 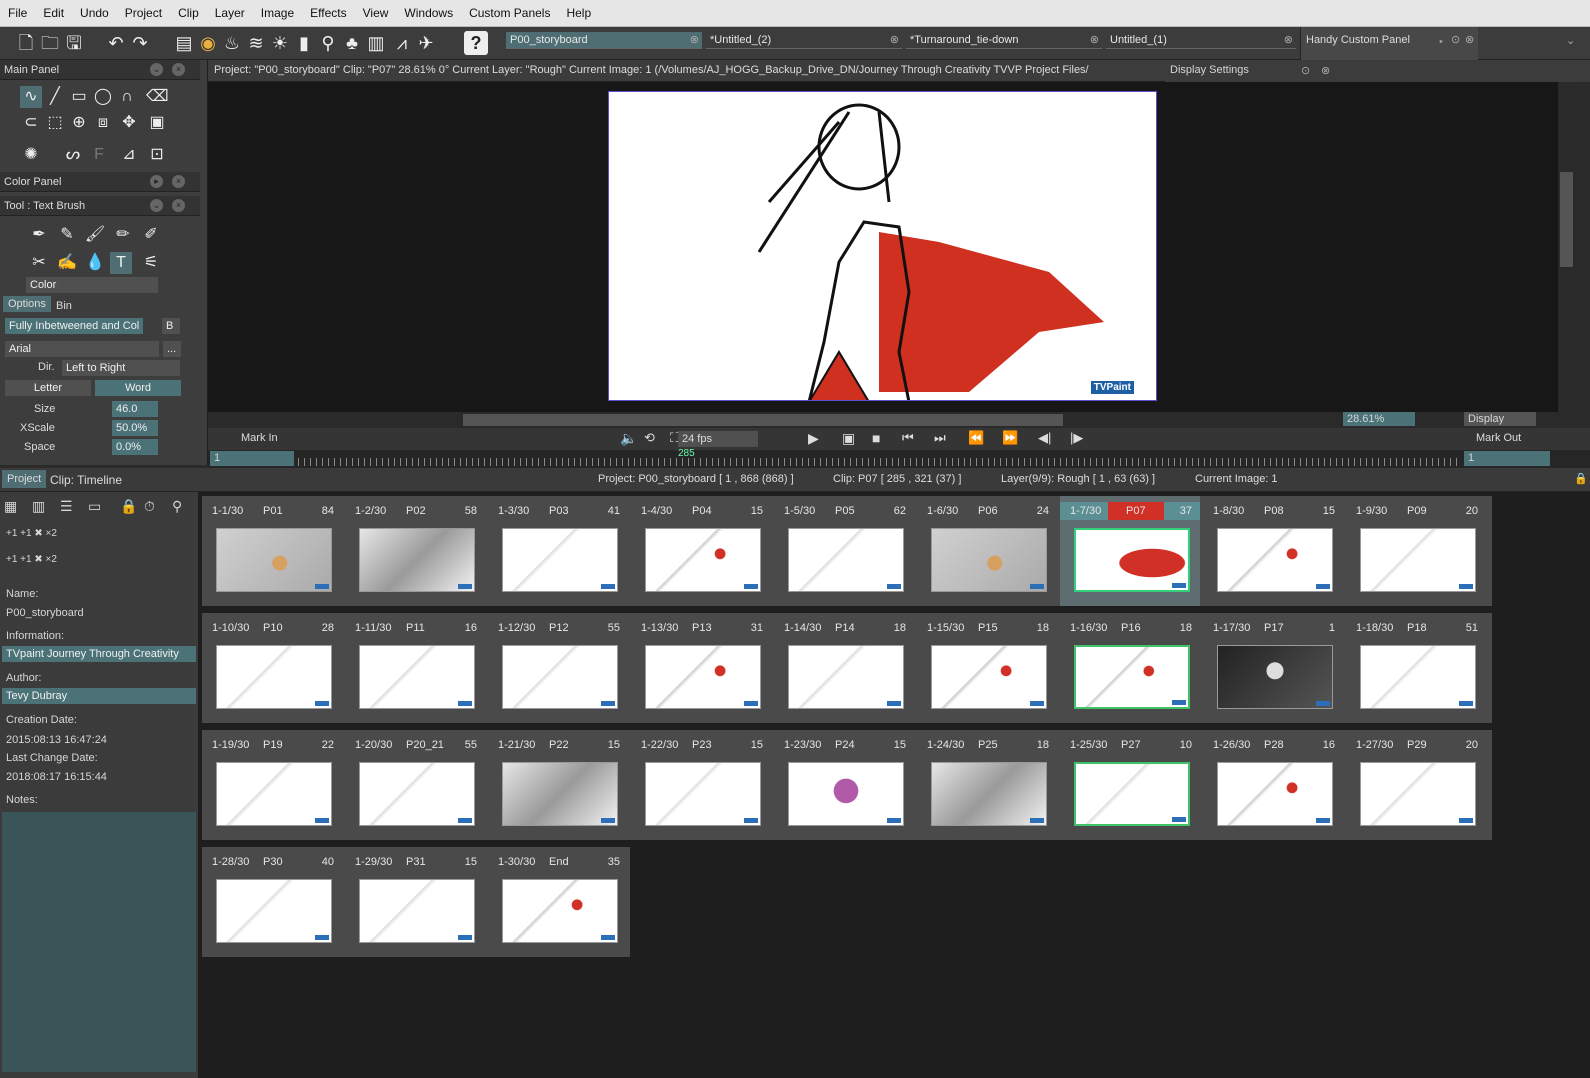 I want to click on save-icon: 🖫, so click(x=74, y=43).